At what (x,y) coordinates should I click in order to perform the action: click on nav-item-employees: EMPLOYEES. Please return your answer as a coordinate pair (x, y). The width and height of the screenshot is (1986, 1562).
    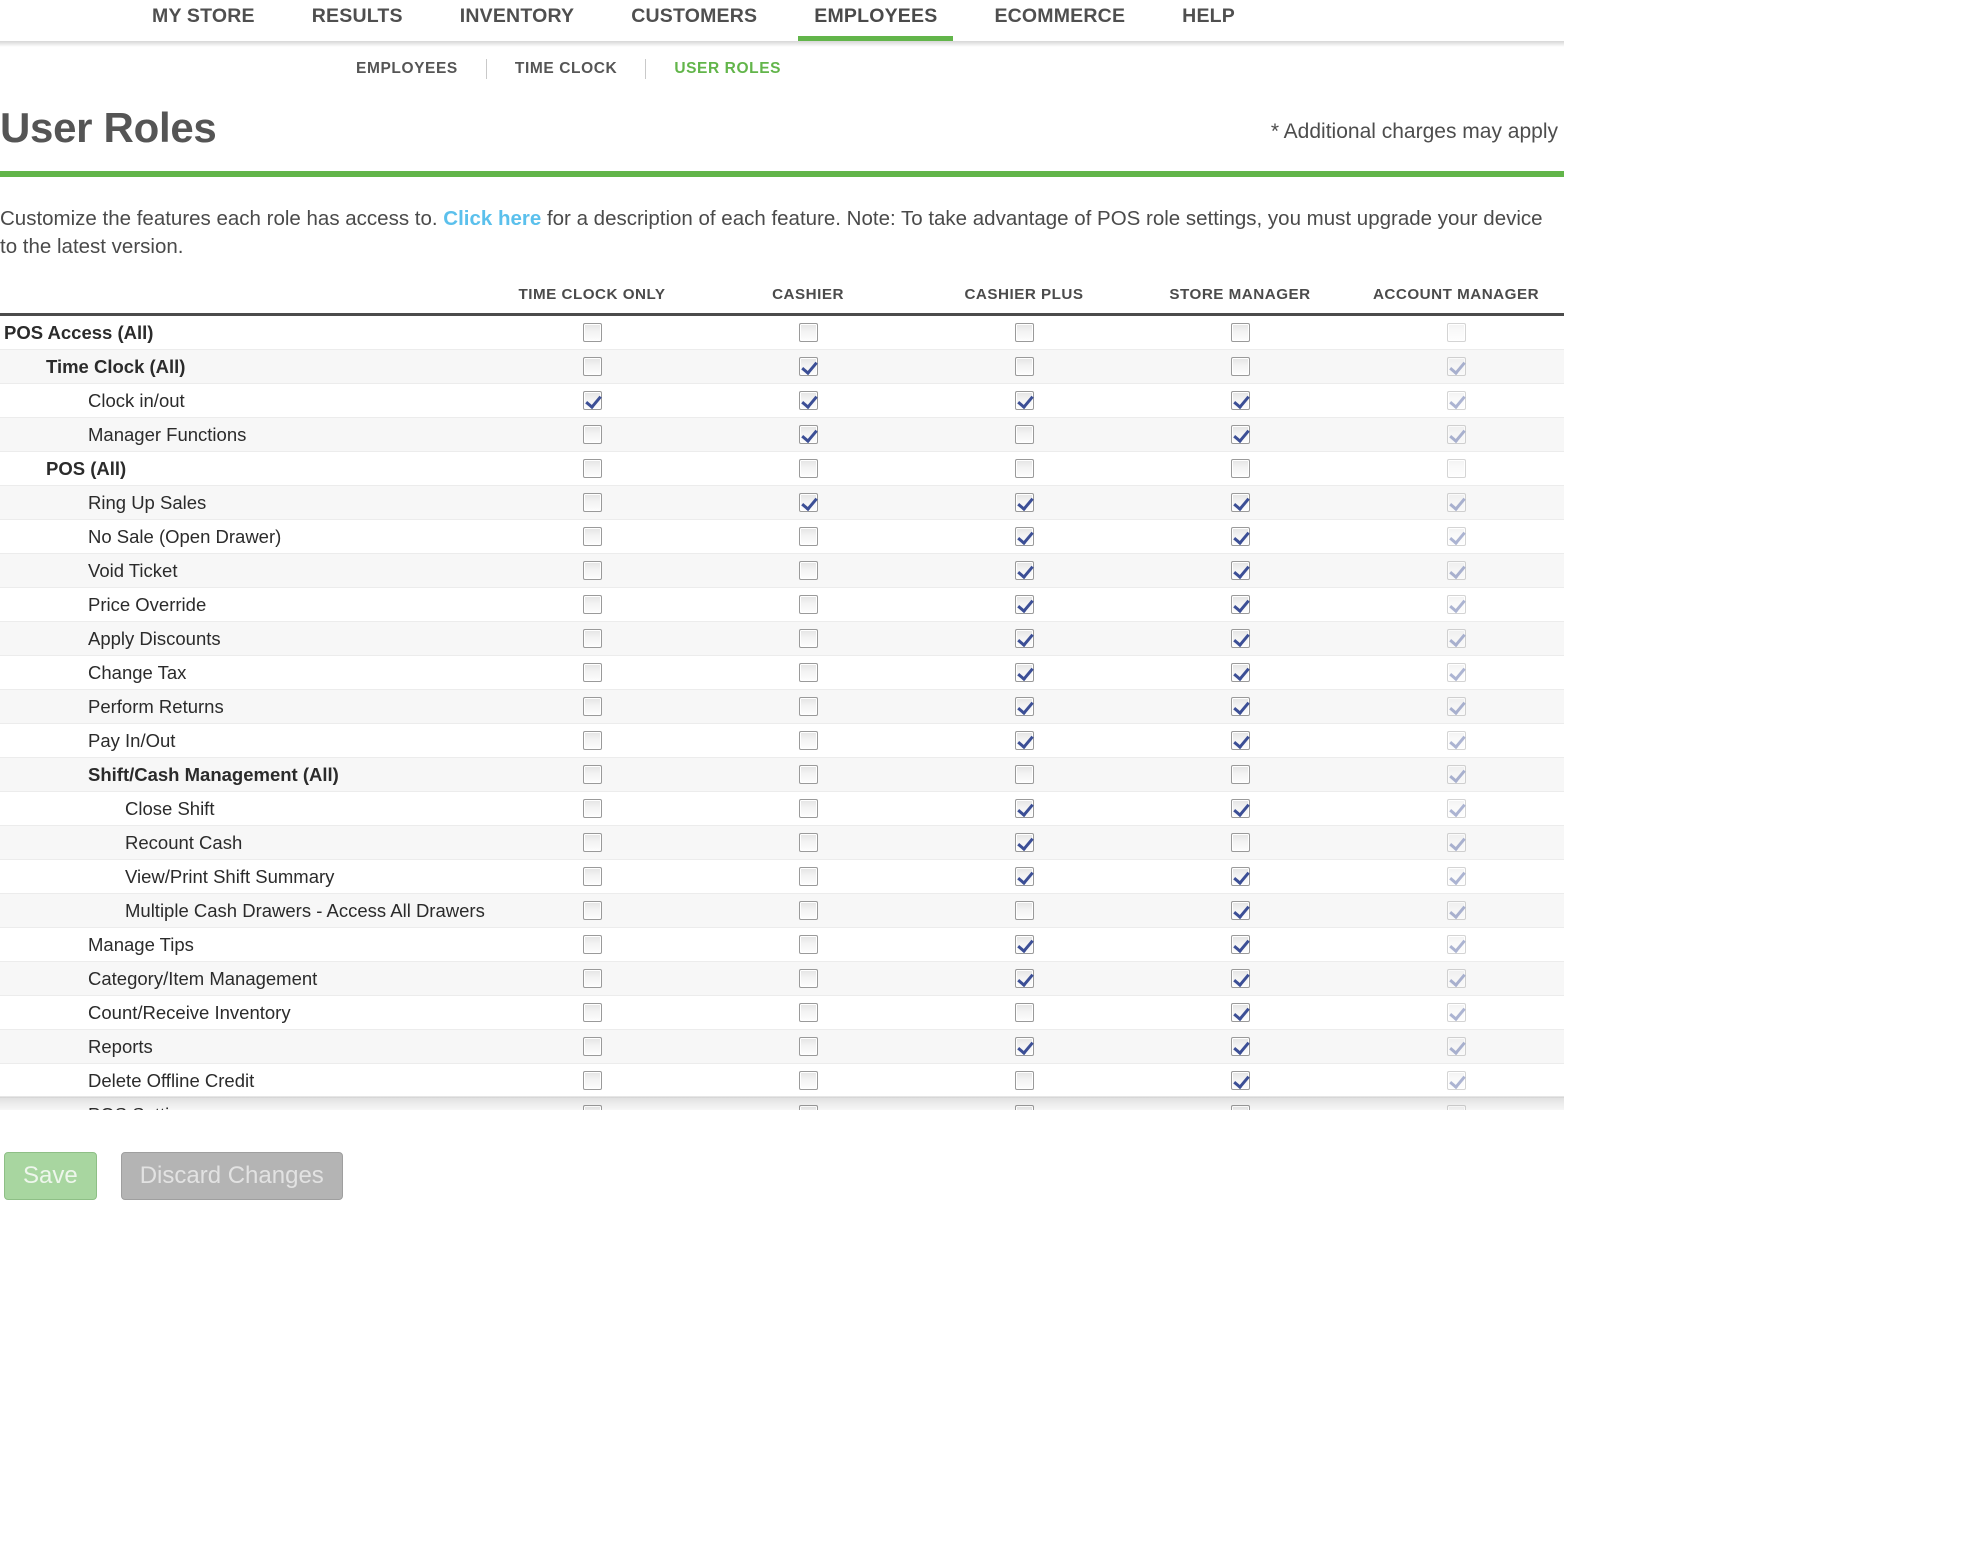
    Looking at the image, I should click on (876, 20).